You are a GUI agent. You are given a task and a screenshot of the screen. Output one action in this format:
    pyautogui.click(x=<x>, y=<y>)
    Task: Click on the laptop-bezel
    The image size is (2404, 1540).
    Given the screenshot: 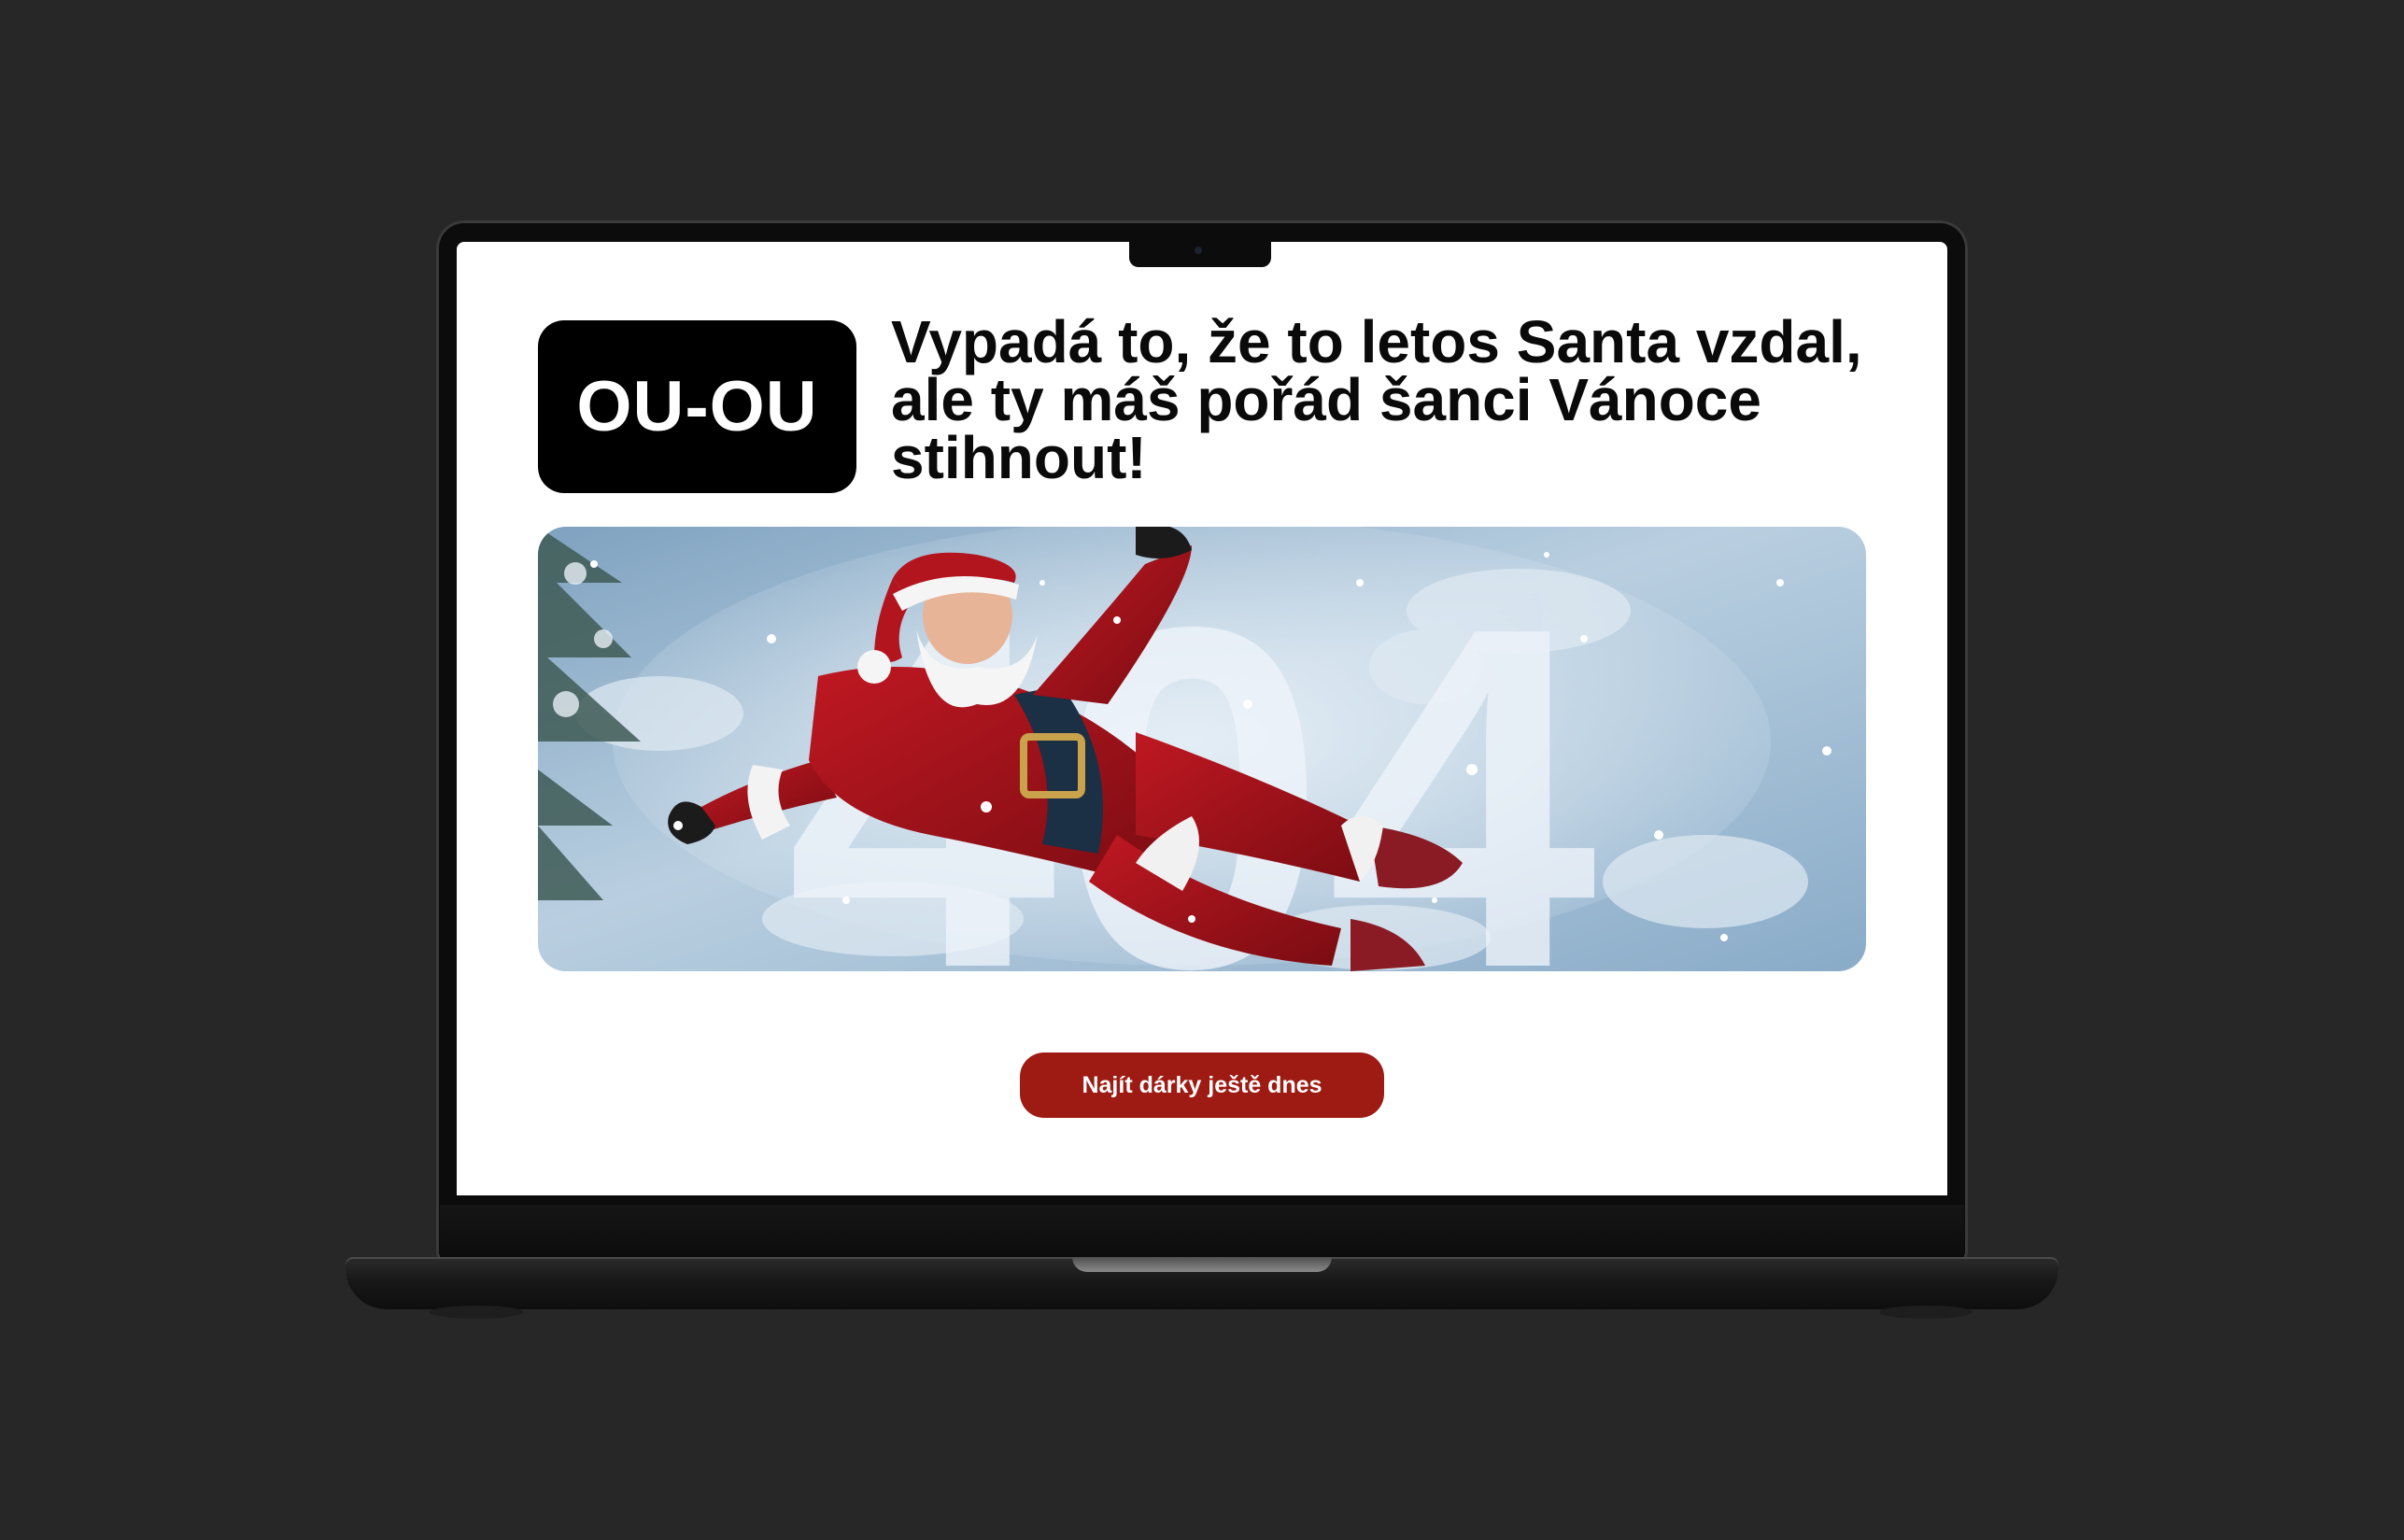 What is the action you would take?
    pyautogui.click(x=1202, y=1231)
    